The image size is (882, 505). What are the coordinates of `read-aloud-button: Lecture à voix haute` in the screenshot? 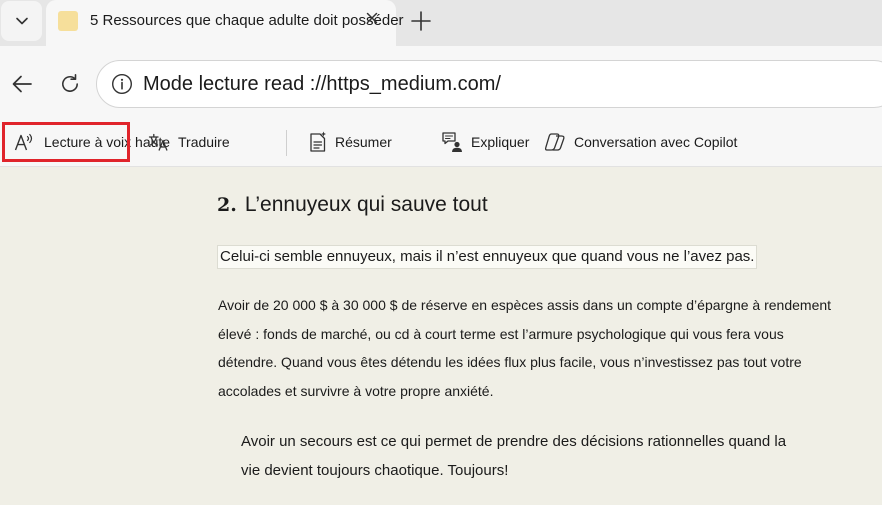 It's located at (92, 142).